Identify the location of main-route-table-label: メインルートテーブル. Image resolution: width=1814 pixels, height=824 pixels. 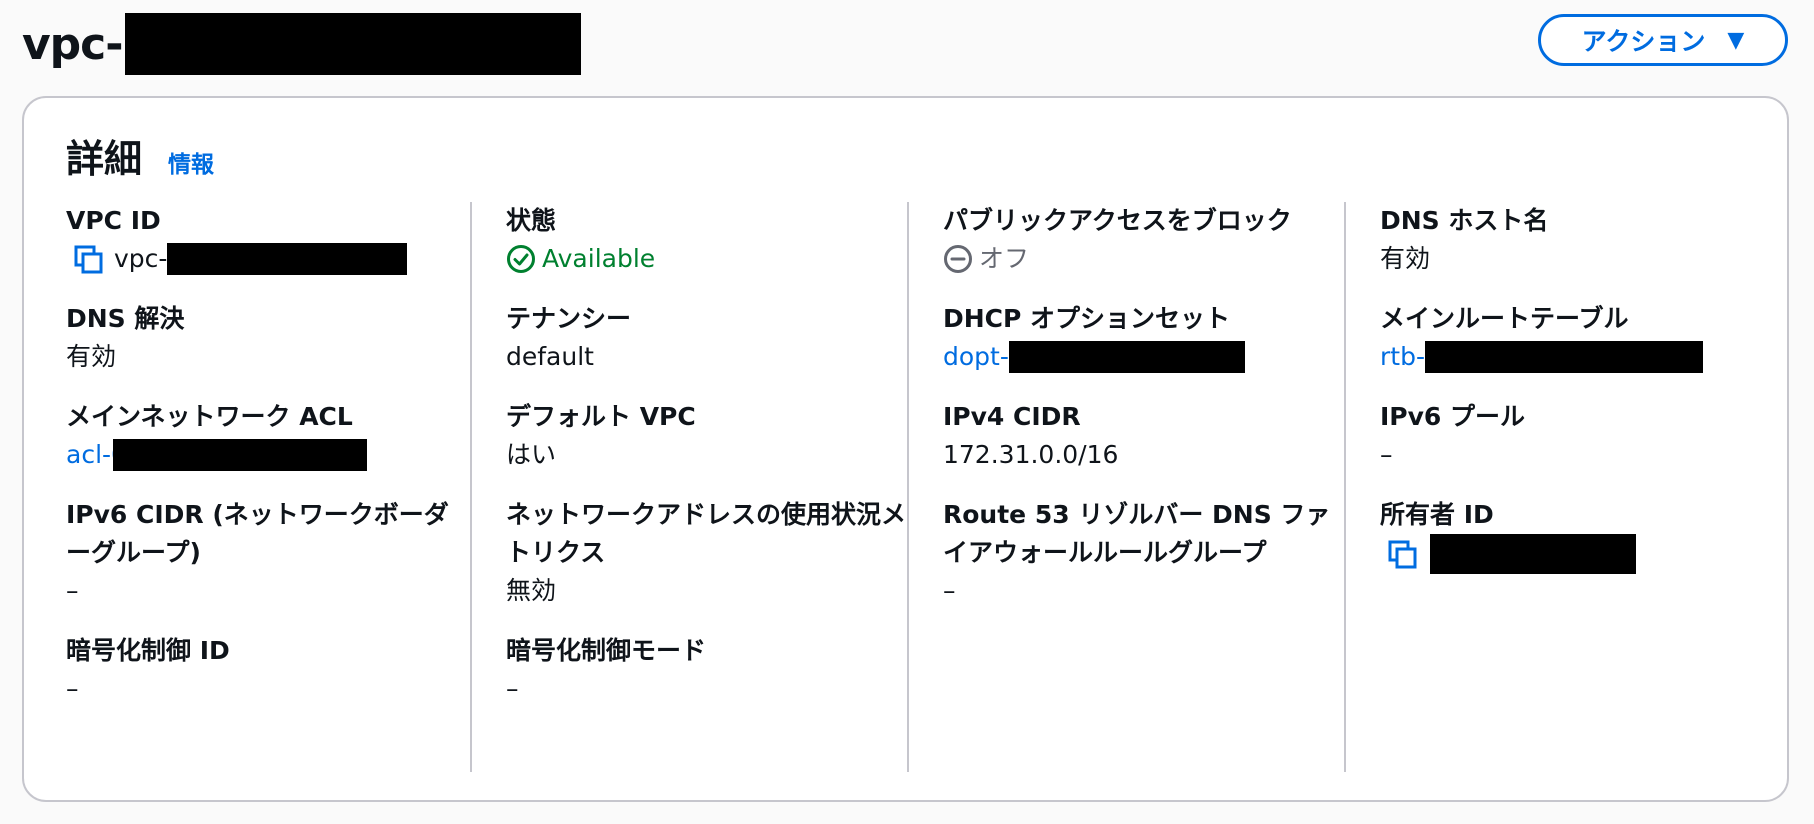
(1504, 318).